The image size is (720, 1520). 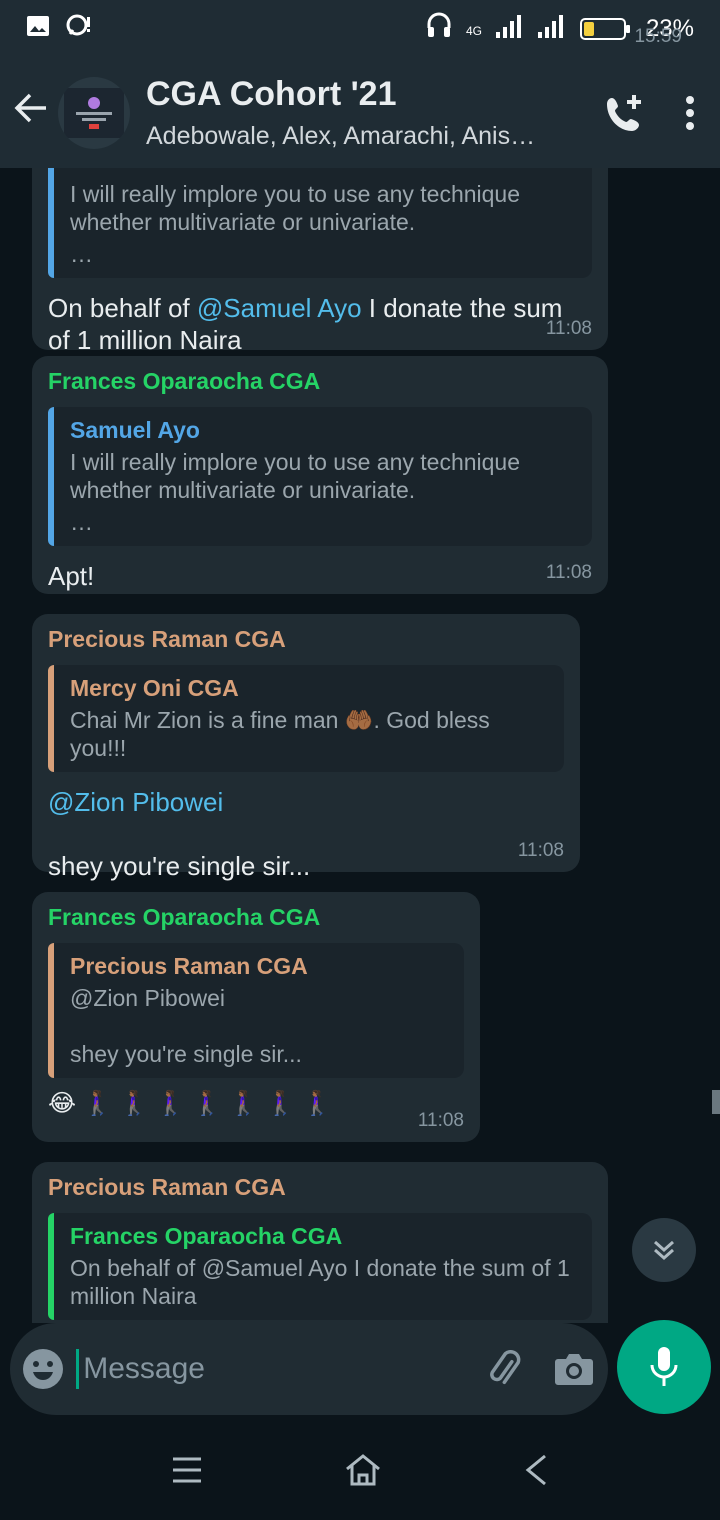 What do you see at coordinates (148, 998) in the screenshot?
I see `quoted-text: @Zion Pibowei` at bounding box center [148, 998].